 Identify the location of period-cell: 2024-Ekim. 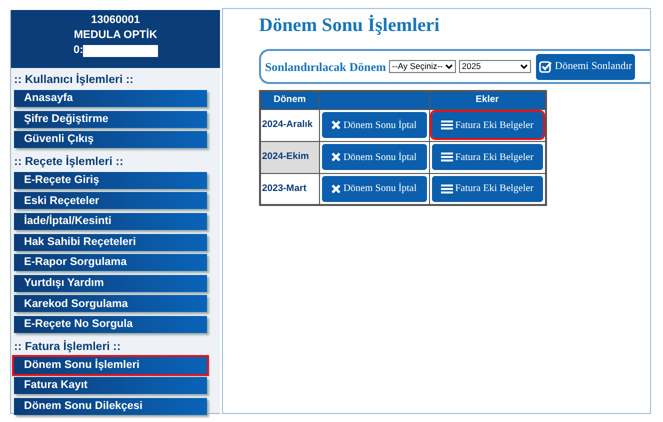
(289, 157).